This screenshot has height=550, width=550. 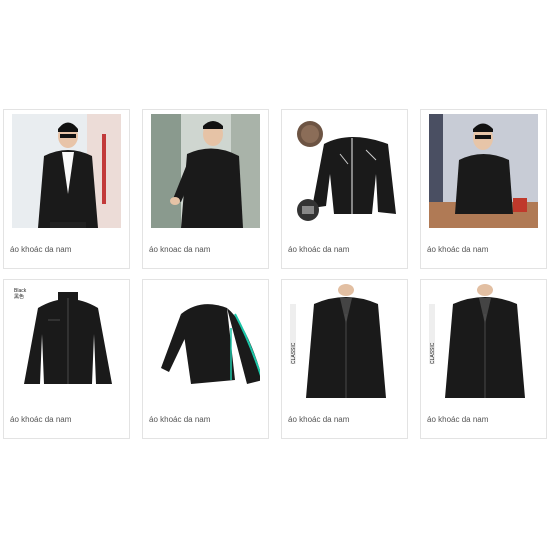 I want to click on product-title: áo knoac da nam, so click(x=179, y=249).